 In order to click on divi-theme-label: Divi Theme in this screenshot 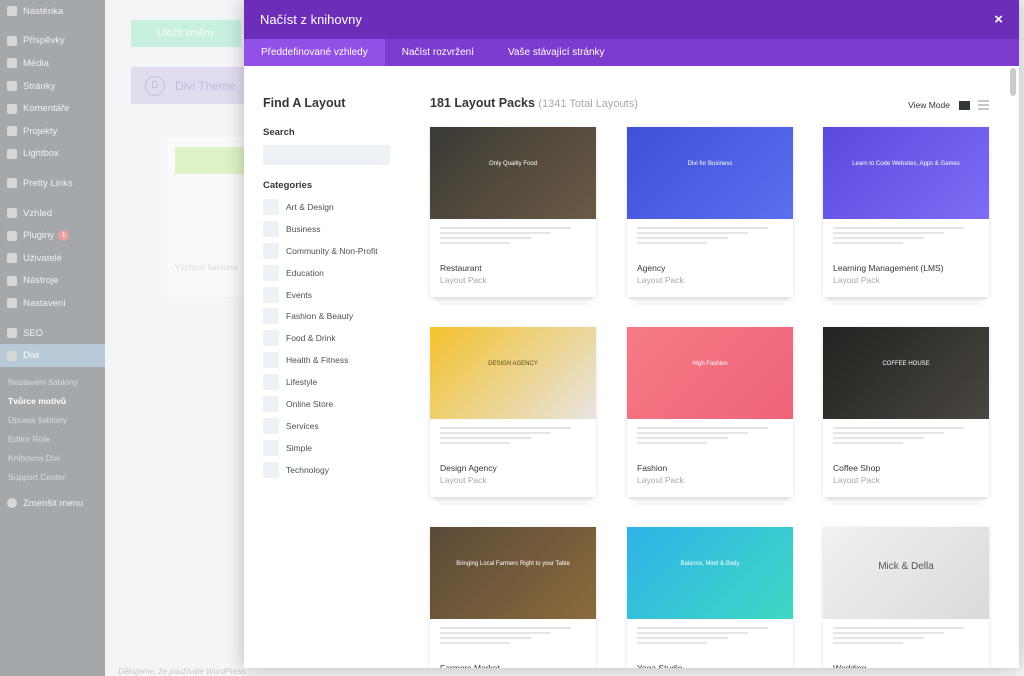, I will do `click(205, 85)`.